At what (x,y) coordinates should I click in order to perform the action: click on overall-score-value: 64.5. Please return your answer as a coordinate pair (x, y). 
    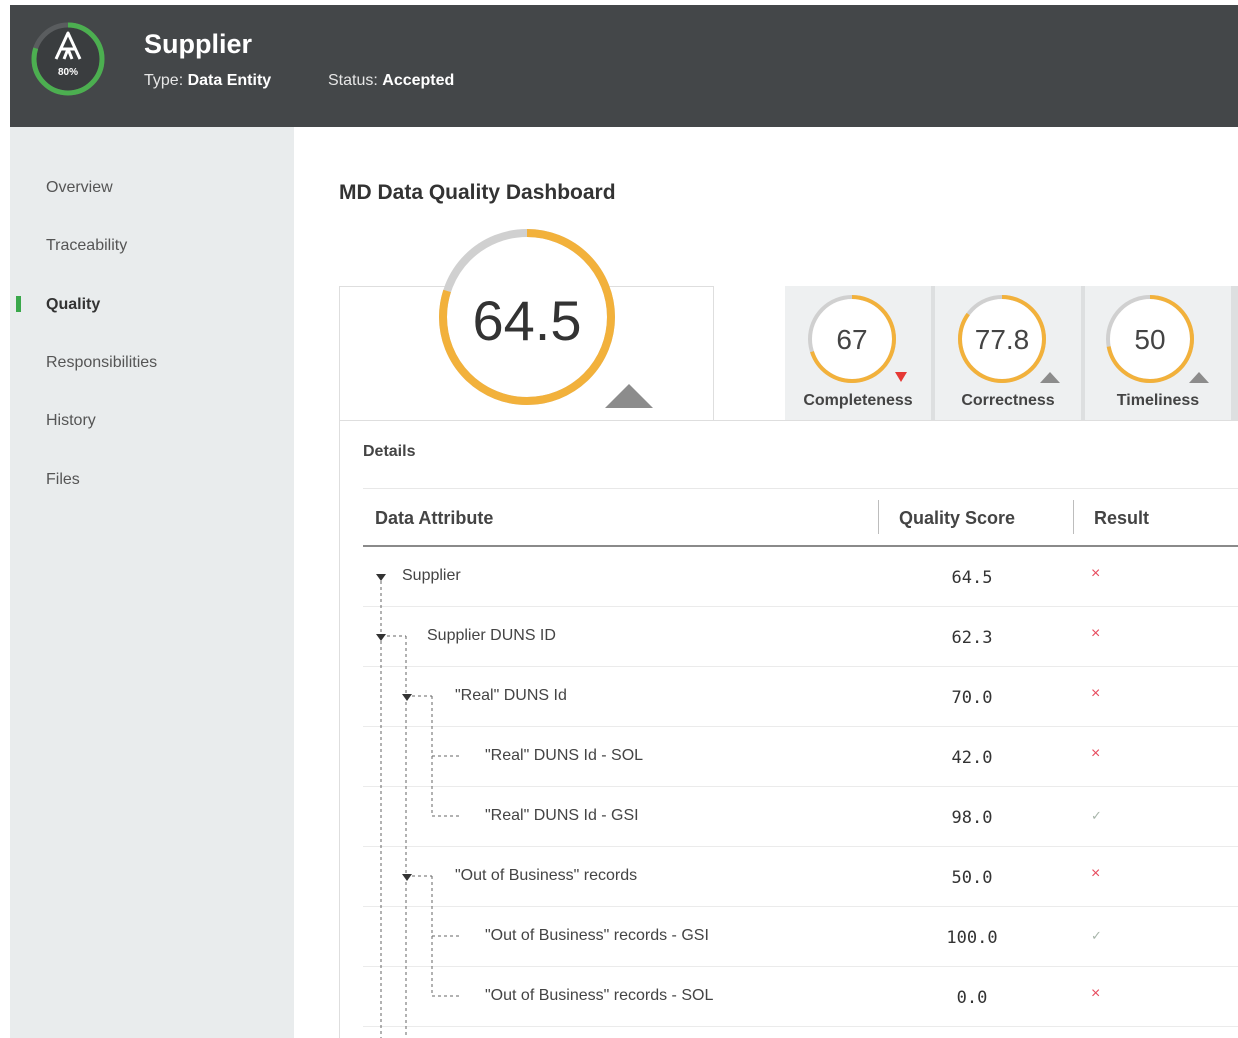
    Looking at the image, I should click on (527, 320).